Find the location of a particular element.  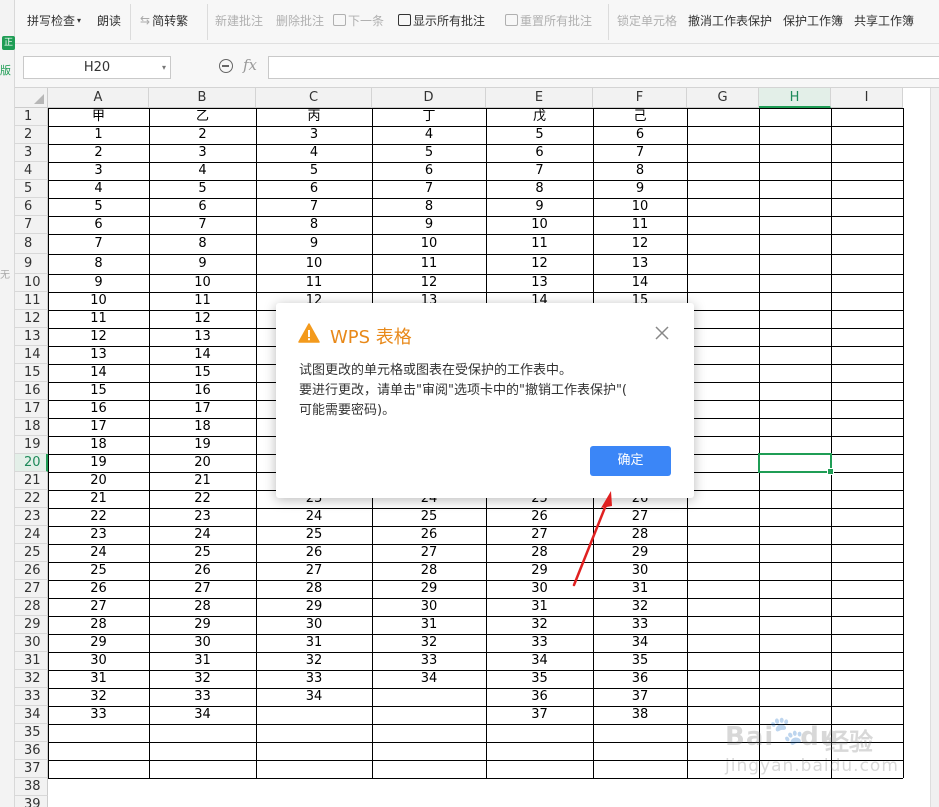

cell-c24: 25 is located at coordinates (314, 535).